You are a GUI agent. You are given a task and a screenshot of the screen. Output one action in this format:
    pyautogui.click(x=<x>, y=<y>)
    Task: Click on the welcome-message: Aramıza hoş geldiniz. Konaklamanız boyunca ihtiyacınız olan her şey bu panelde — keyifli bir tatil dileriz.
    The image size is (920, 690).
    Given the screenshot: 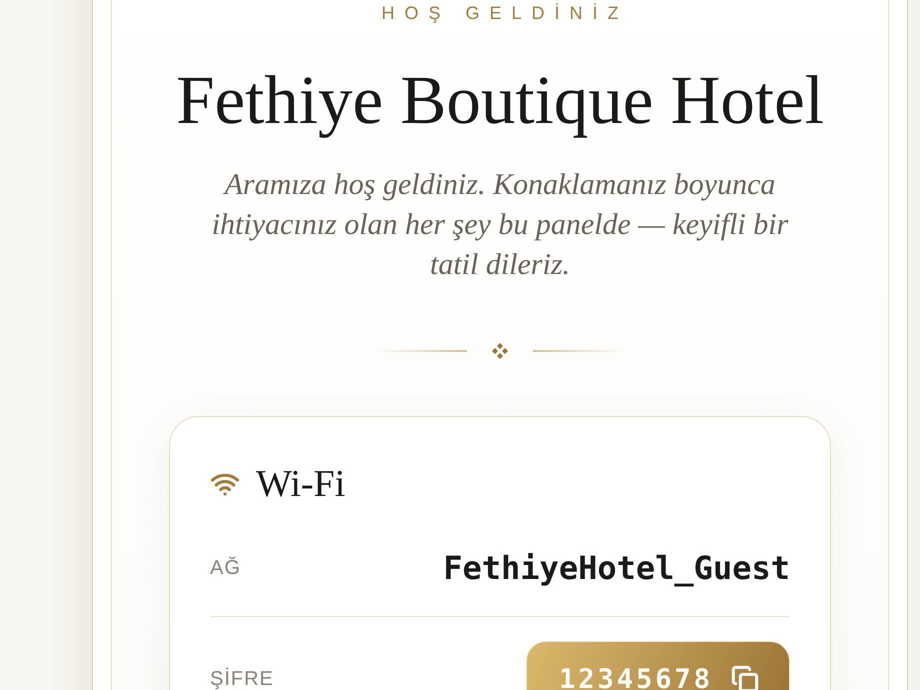 What is the action you would take?
    pyautogui.click(x=500, y=225)
    